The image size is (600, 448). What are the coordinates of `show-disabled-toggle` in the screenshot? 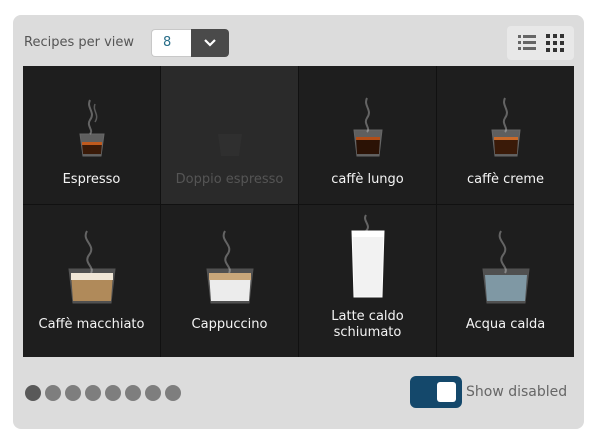 It's located at (436, 392).